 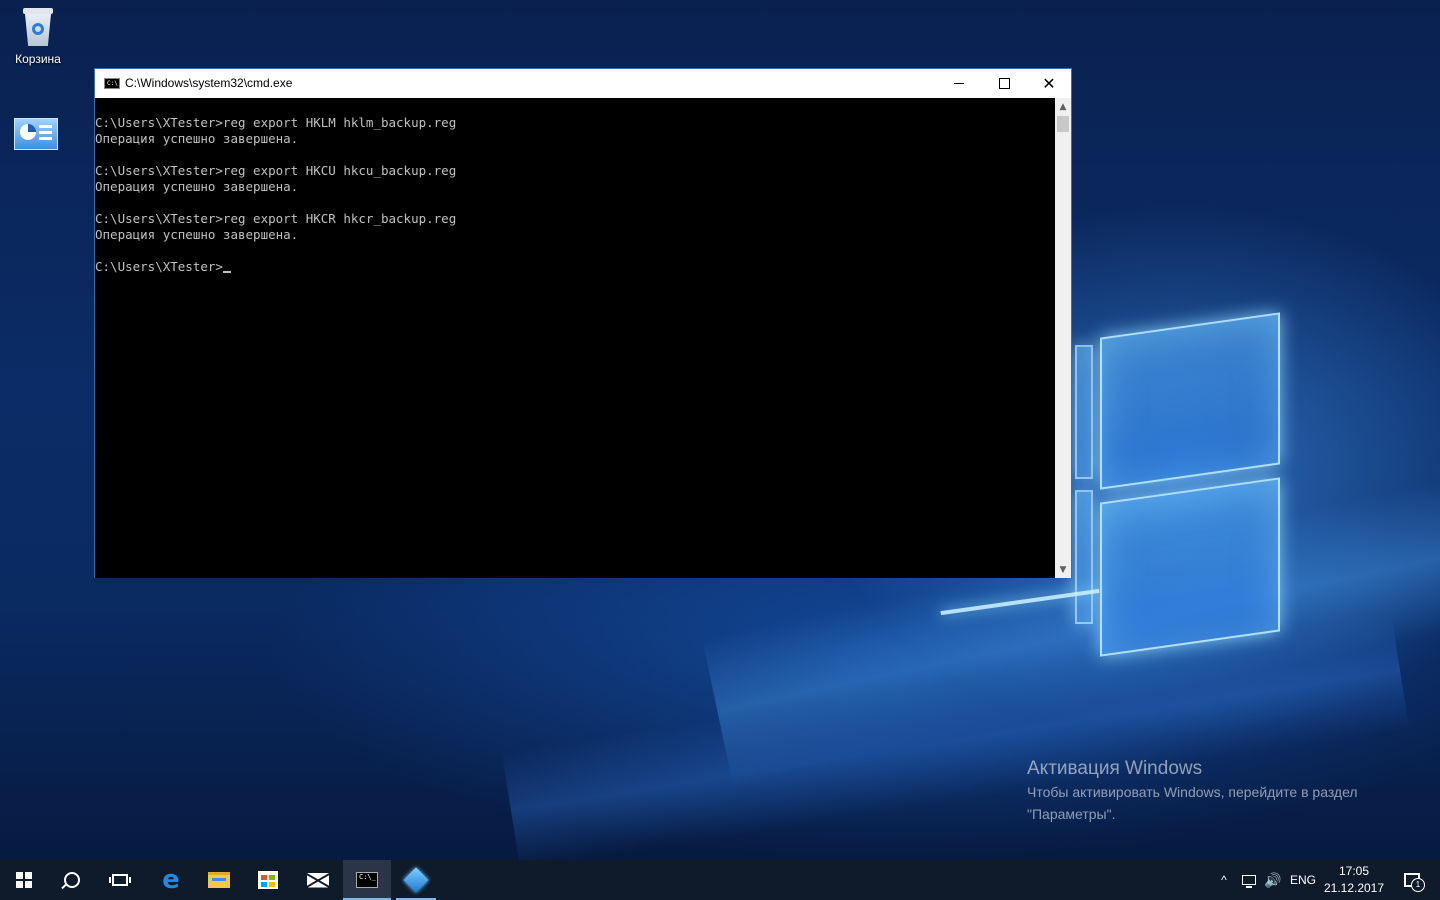 What do you see at coordinates (226, 272) in the screenshot?
I see `text-cursor` at bounding box center [226, 272].